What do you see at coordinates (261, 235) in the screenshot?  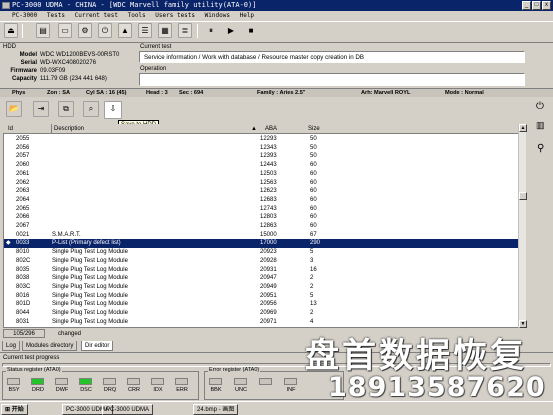 I see `table-row: 0021 S.M.A.R.T. 15000 67` at bounding box center [261, 235].